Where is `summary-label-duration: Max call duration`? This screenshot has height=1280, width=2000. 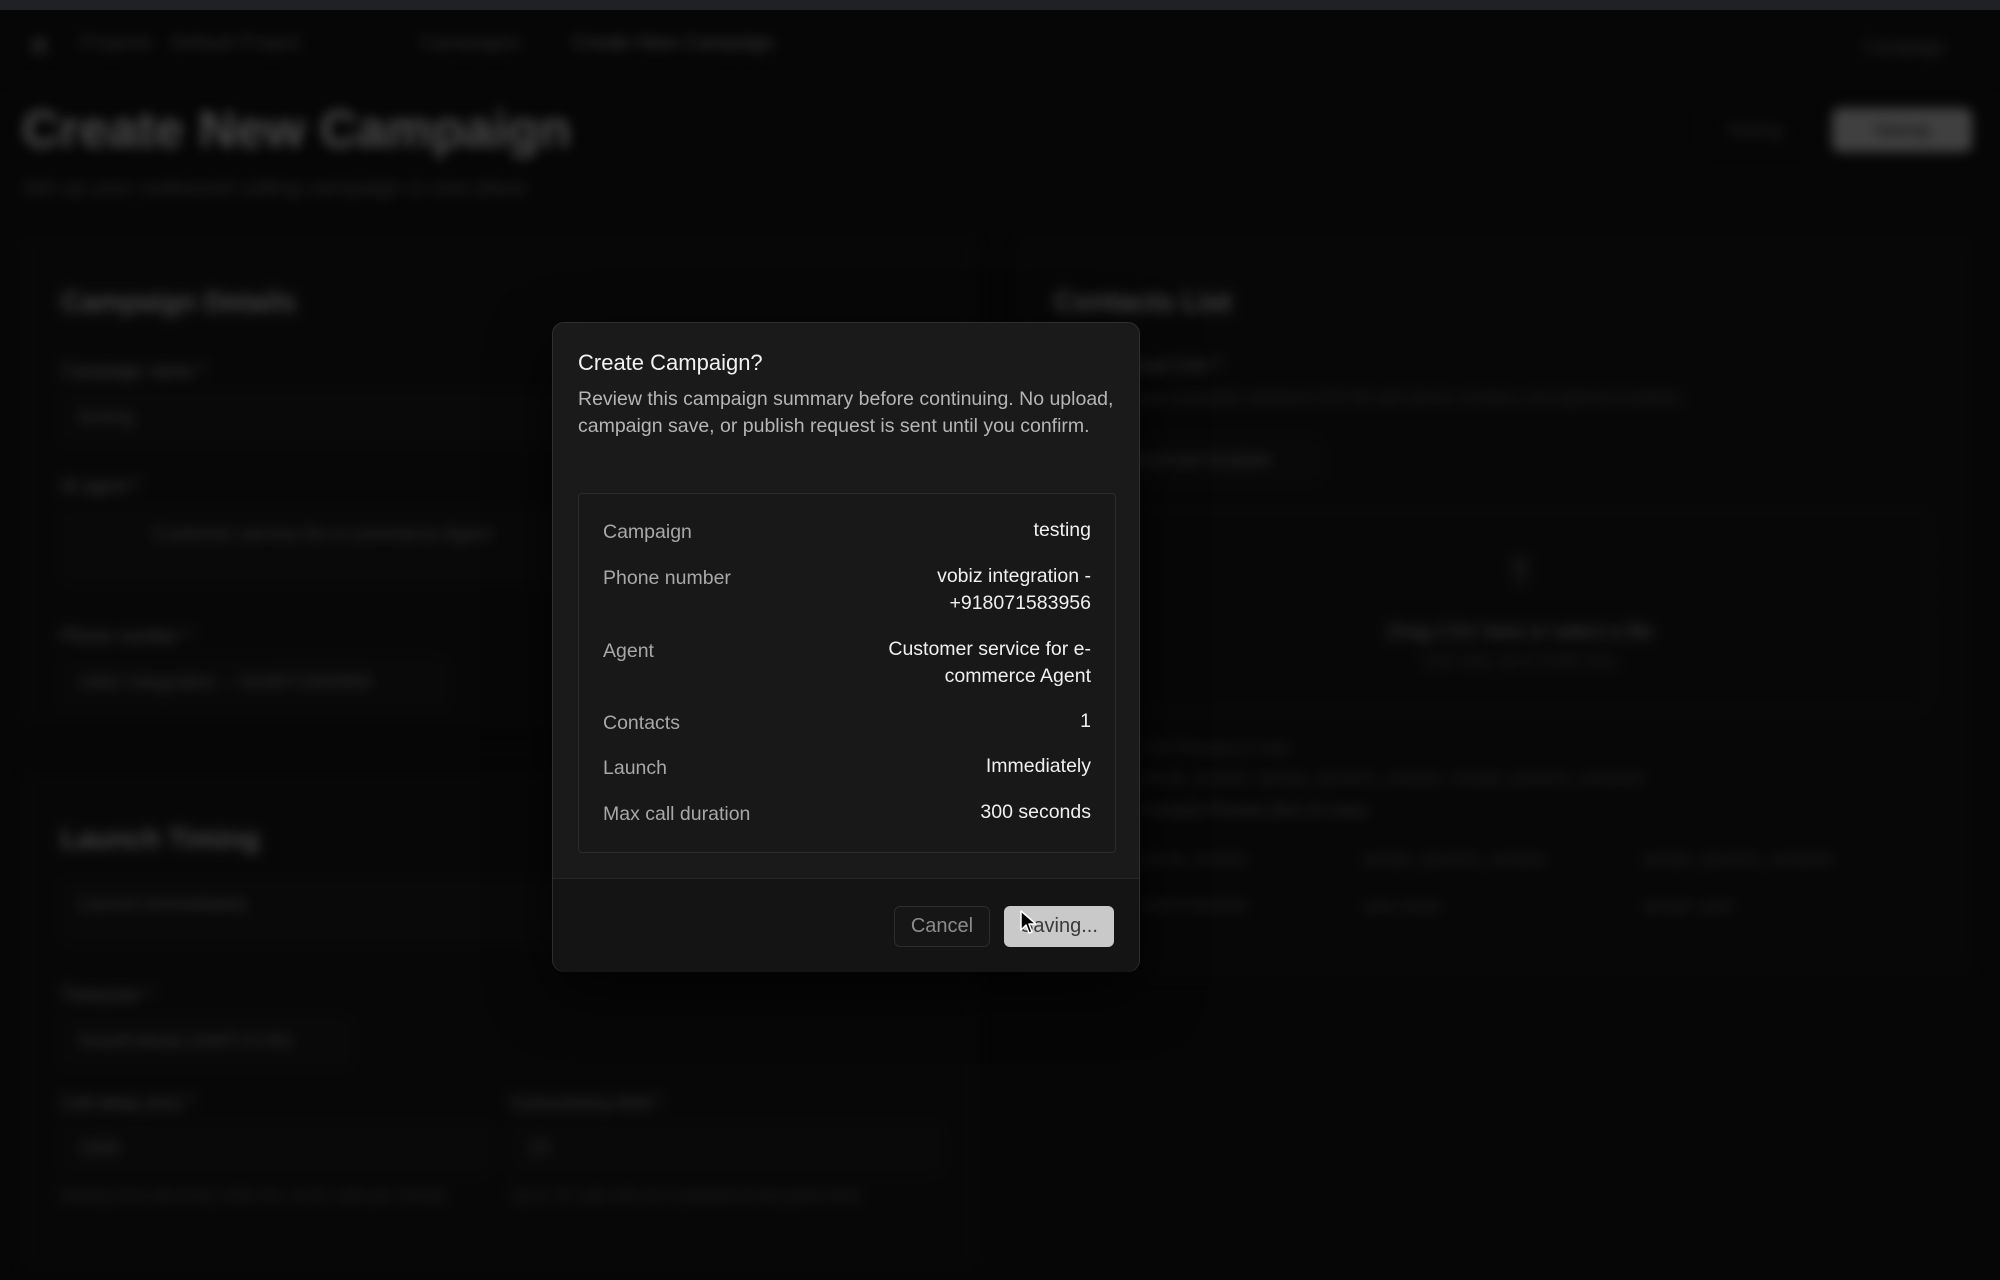 summary-label-duration: Max call duration is located at coordinates (677, 814).